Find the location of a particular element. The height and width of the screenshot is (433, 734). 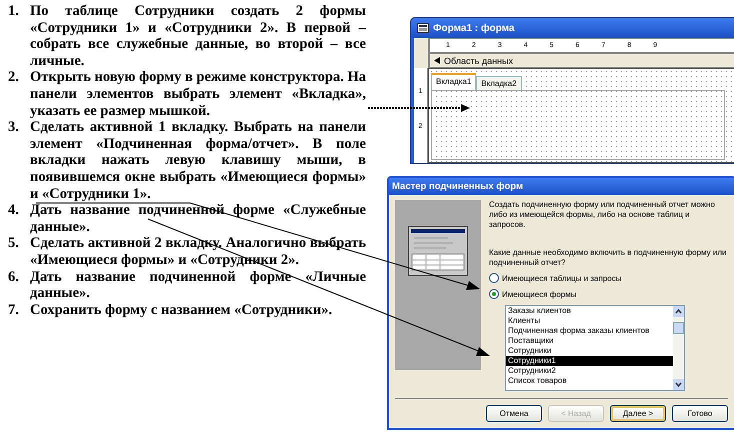

instruction-text: Дать название подчиненной форме «Личные данные». is located at coordinates (198, 285).